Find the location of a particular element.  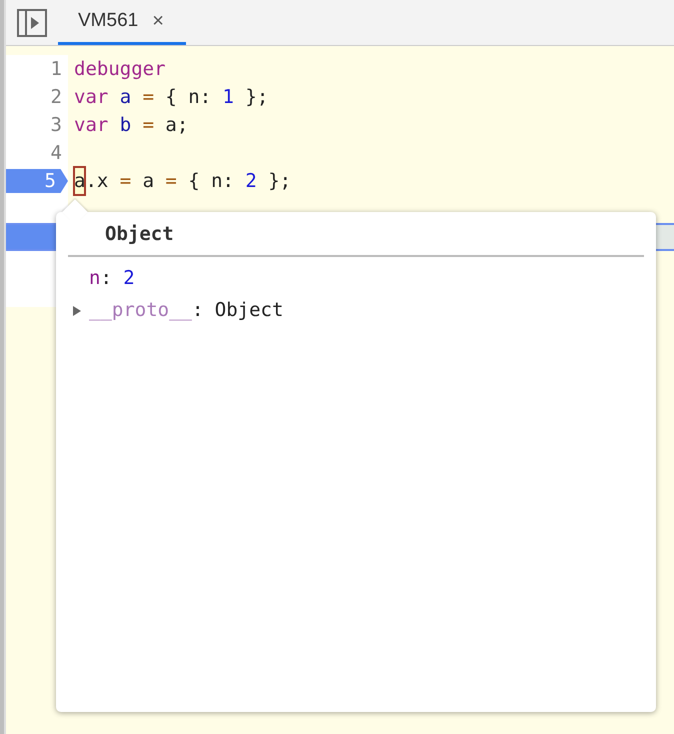

code-token: 2 is located at coordinates (251, 181).